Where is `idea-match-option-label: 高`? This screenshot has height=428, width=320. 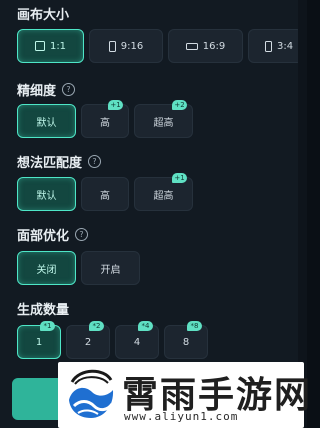 idea-match-option-label: 高 is located at coordinates (105, 196).